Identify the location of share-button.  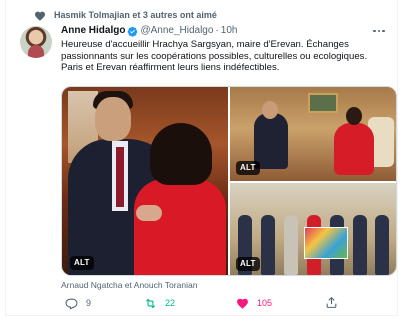
(331, 302).